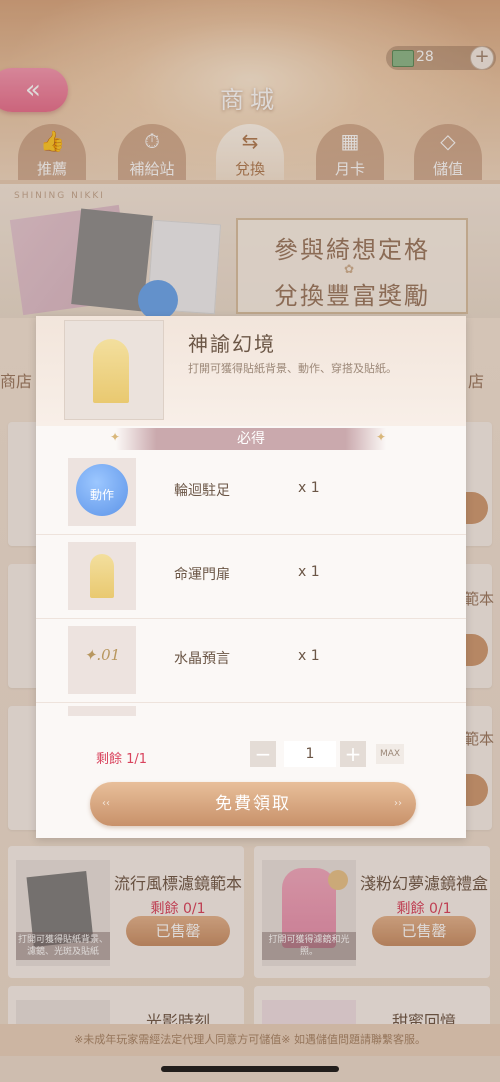  I want to click on reward-name: 輪迴駐足, so click(202, 491).